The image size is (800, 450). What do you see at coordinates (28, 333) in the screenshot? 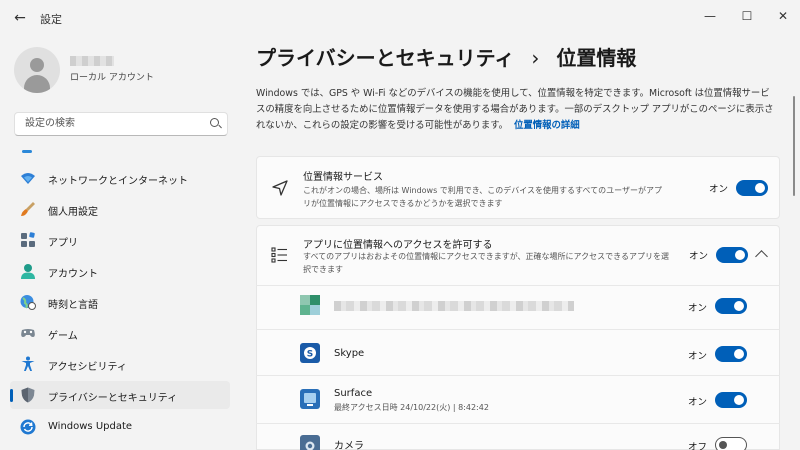
I see `gamepad-icon` at bounding box center [28, 333].